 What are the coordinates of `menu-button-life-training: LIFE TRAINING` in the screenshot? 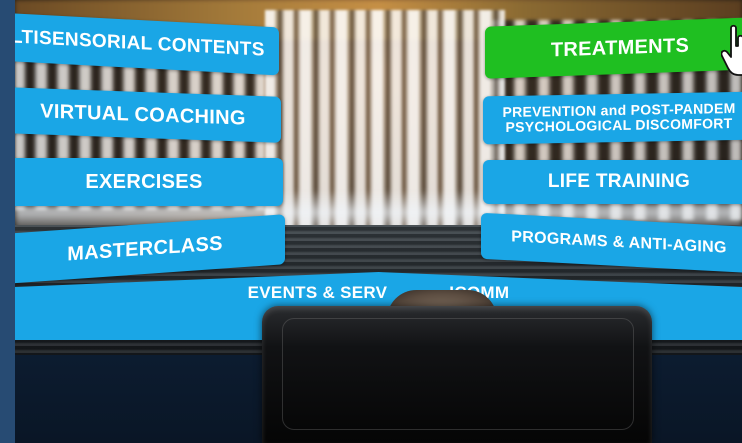 It's located at (612, 182).